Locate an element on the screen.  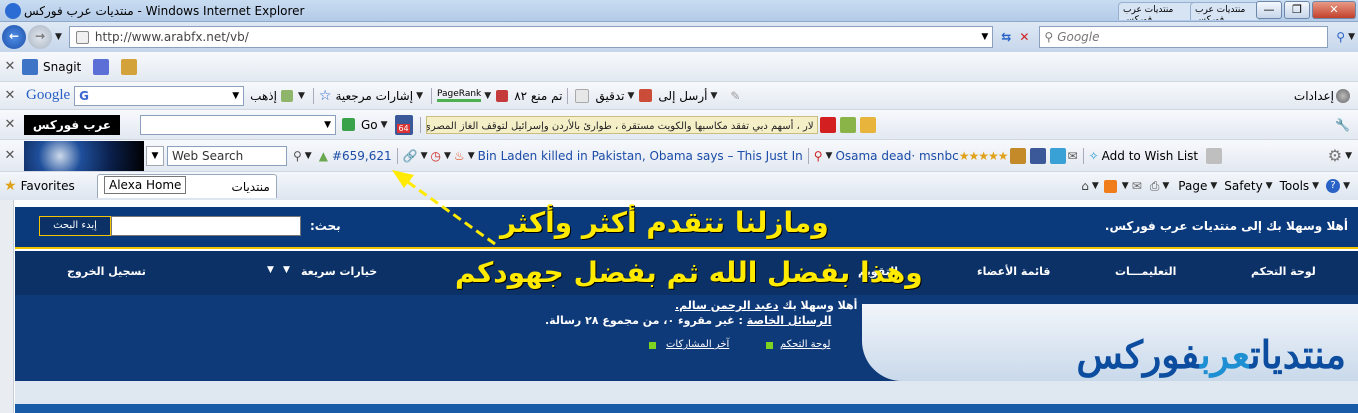
news-dropdown-icon: ▼ is located at coordinates (471, 156).